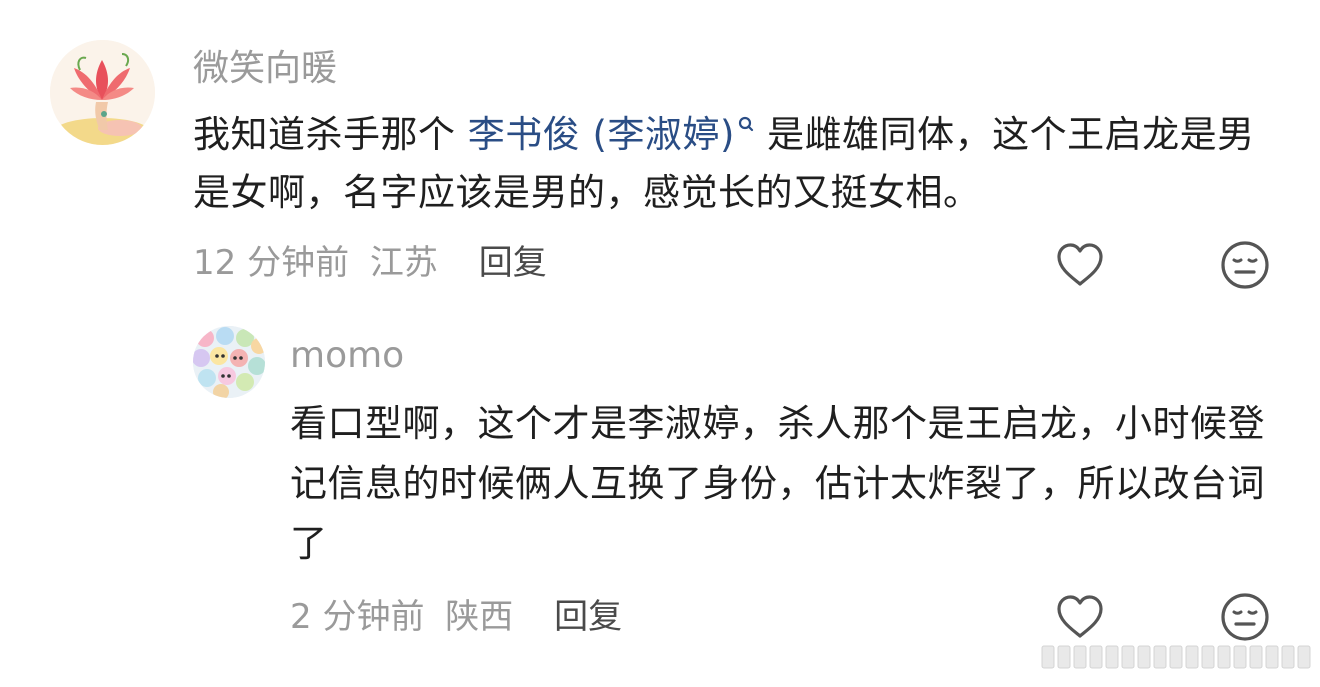 The image size is (1320, 687). What do you see at coordinates (1176, 657) in the screenshot?
I see `watermark` at bounding box center [1176, 657].